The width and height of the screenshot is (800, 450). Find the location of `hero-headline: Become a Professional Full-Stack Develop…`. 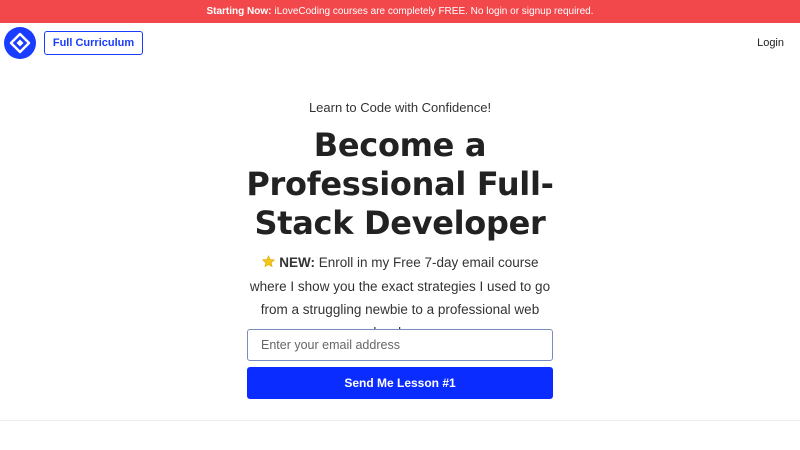

hero-headline: Become a Professional Full-Stack Develop… is located at coordinates (400, 184).